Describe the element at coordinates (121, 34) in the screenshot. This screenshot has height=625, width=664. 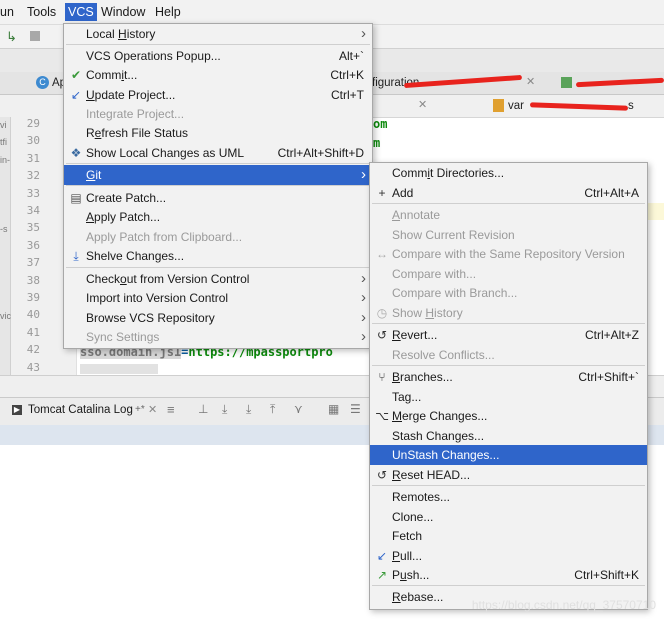
I see `menu-item-label: Local History` at that location.